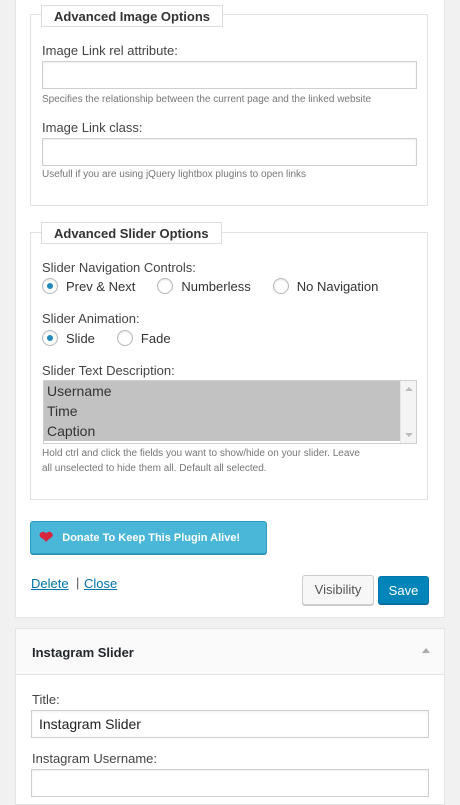 This screenshot has height=805, width=460. Describe the element at coordinates (230, 724) in the screenshot. I see `title-input` at that location.